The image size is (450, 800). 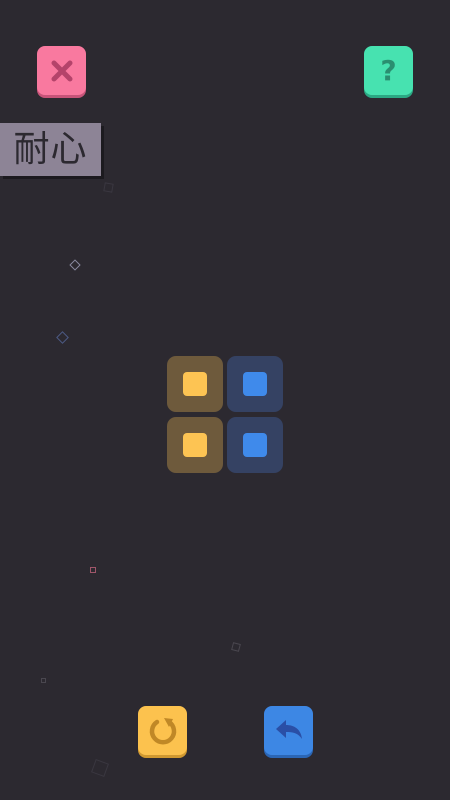 I want to click on close-button, so click(x=61, y=70).